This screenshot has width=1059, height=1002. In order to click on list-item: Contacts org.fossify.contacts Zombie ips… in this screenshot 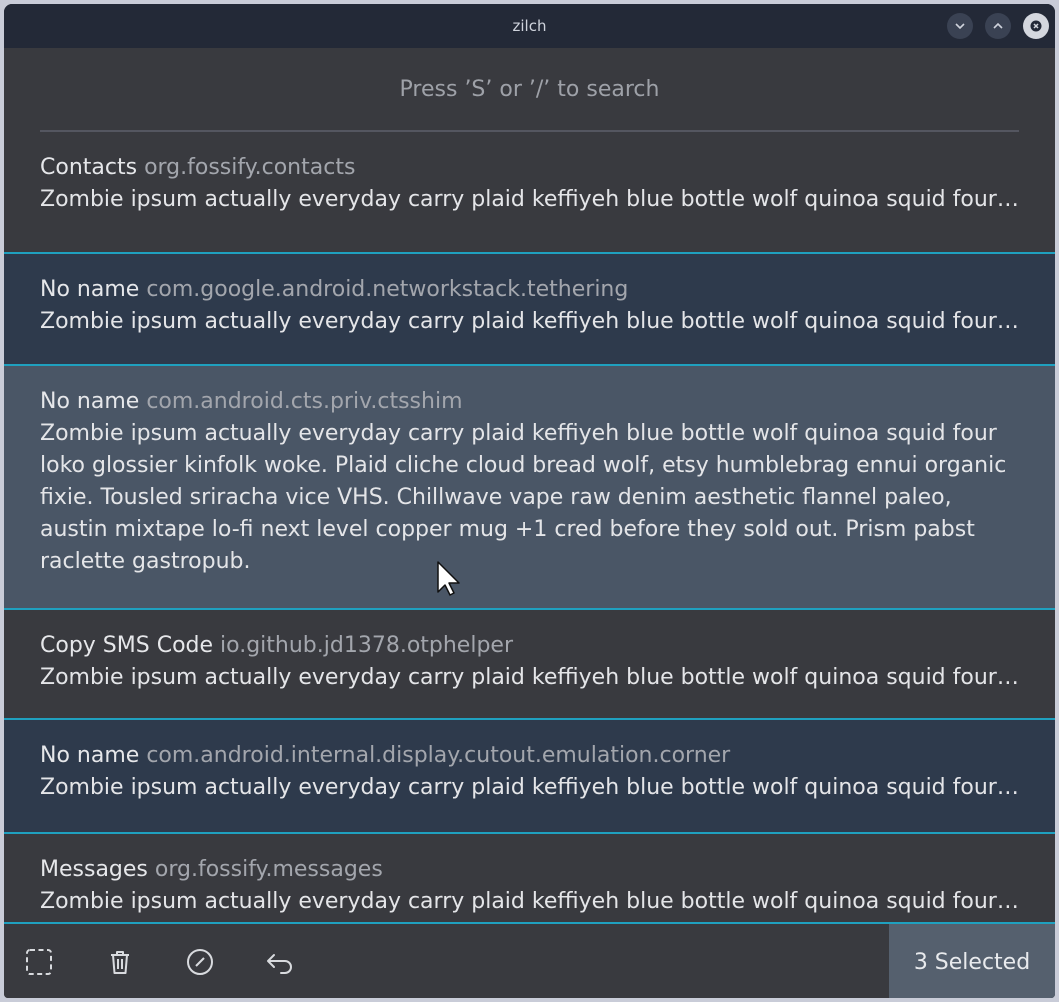, I will do `click(529, 192)`.